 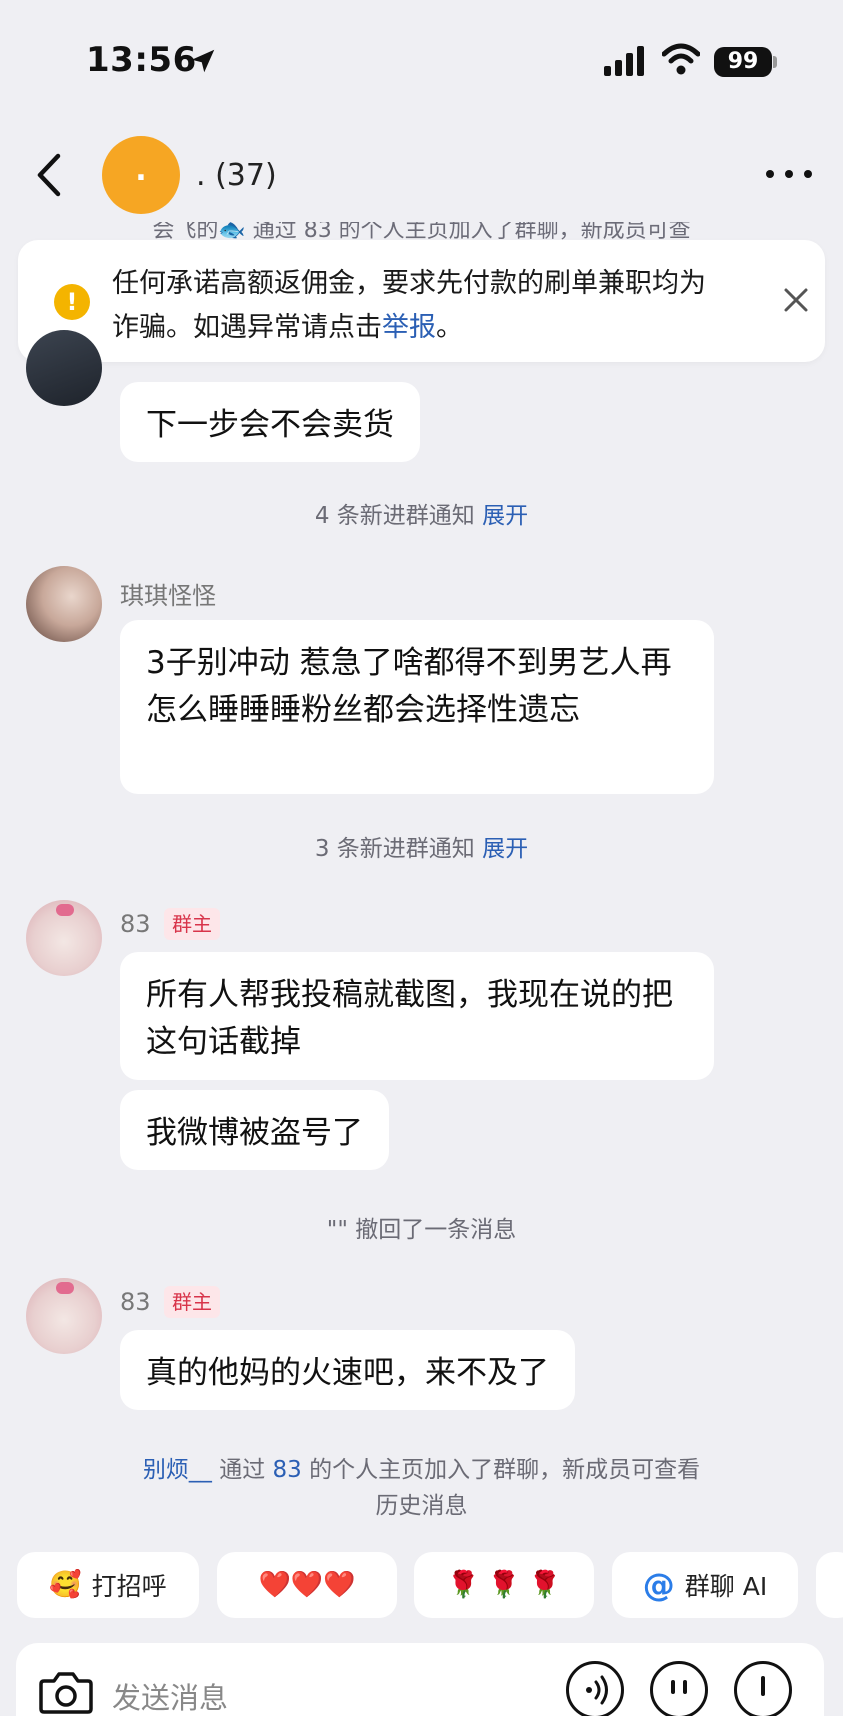 What do you see at coordinates (307, 1585) in the screenshot?
I see `quick-reply-hearts: ❤️❤️❤️` at bounding box center [307, 1585].